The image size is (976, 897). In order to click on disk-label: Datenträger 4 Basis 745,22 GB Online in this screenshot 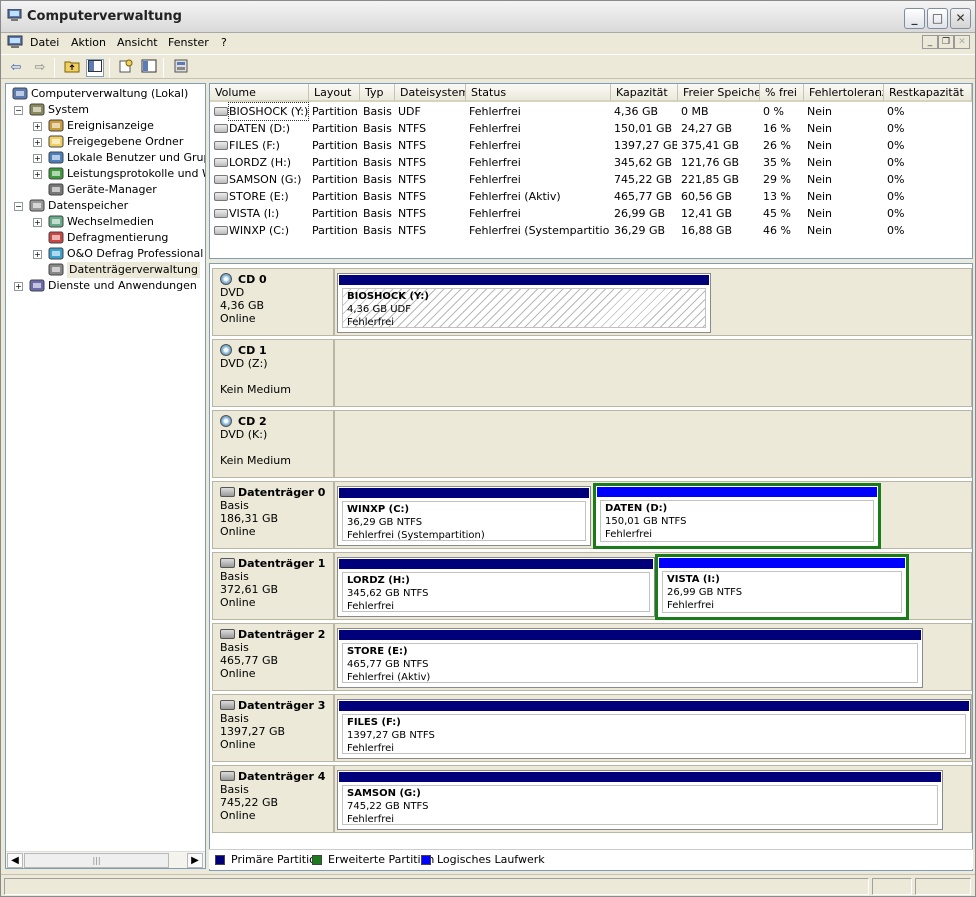, I will do `click(273, 799)`.